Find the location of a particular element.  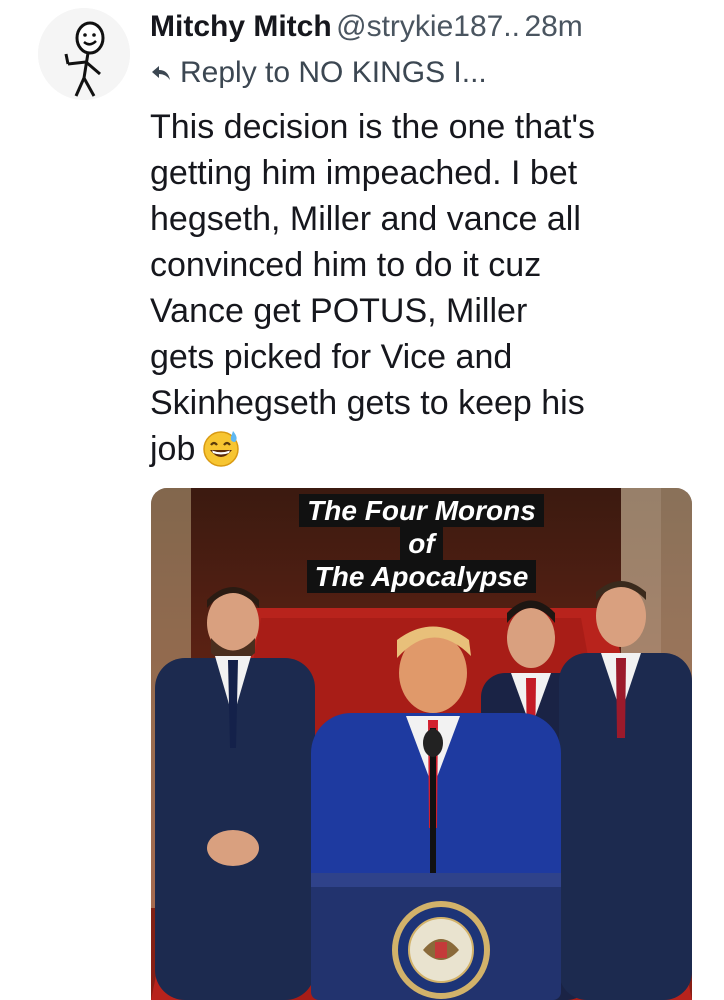

stick-figure-avatar-icon is located at coordinates (84, 54).